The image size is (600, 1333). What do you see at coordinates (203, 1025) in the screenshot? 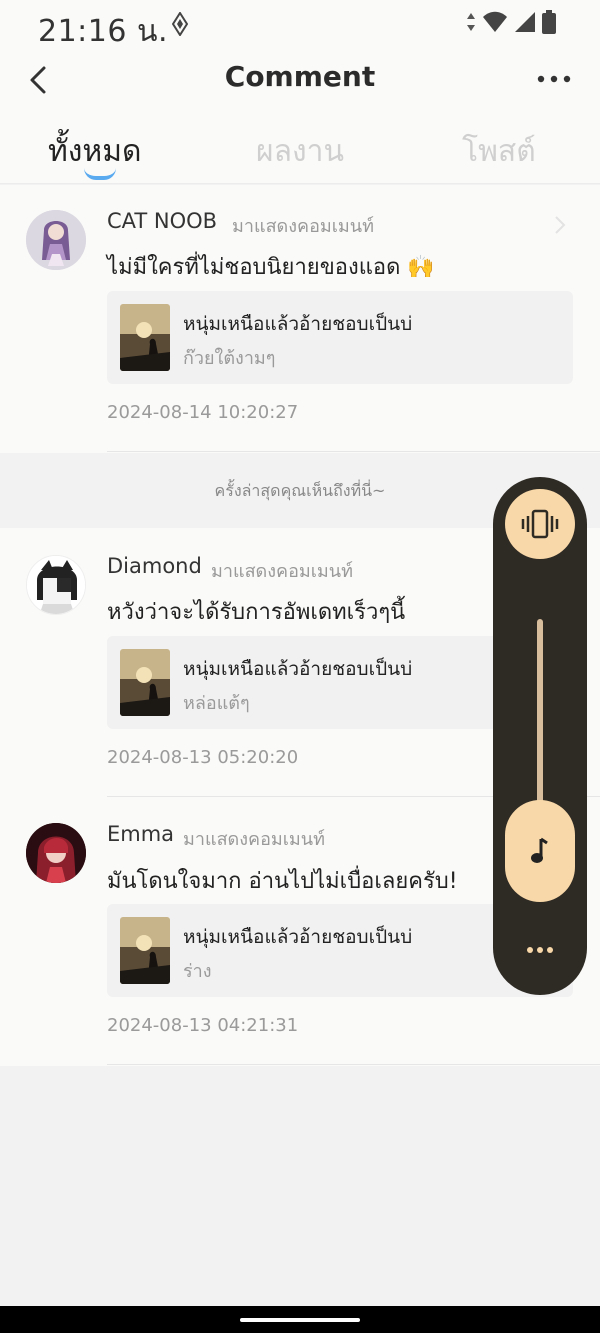
I see `comment-timestamp: 2024-08-13 04:21:31` at bounding box center [203, 1025].